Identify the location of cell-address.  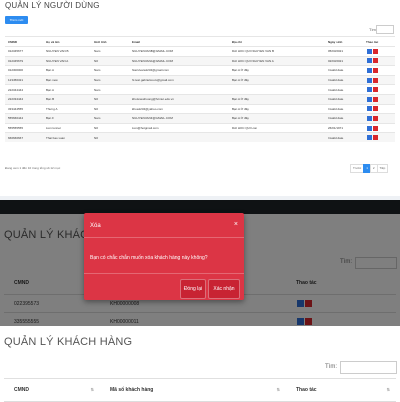
(277, 137).